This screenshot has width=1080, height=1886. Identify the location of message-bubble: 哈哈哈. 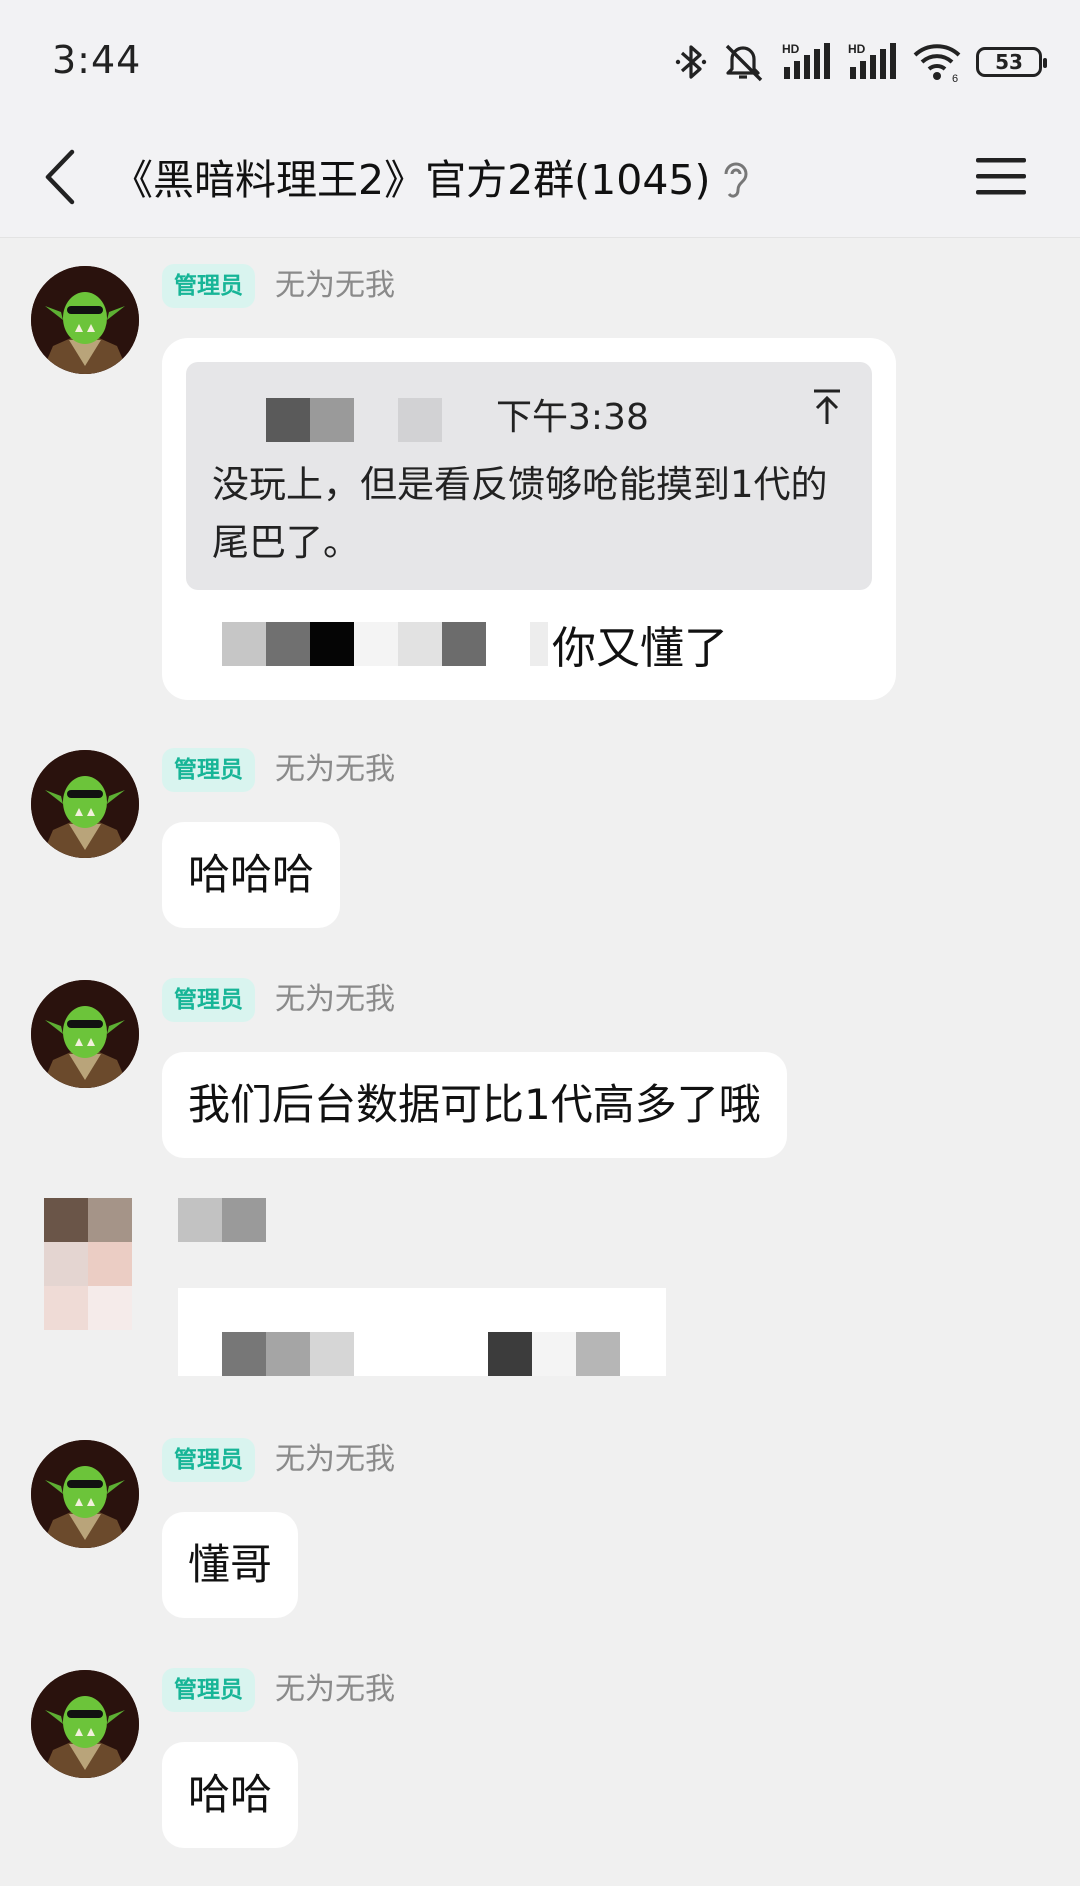
(251, 875).